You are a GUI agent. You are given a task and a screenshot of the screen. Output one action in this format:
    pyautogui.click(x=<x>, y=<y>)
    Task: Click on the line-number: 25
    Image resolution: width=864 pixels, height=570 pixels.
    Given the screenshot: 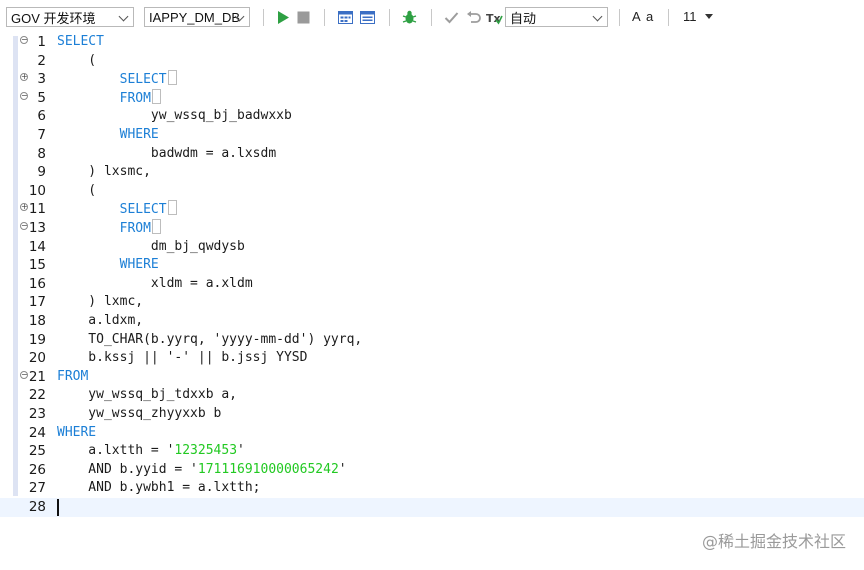 What is the action you would take?
    pyautogui.click(x=37, y=451)
    